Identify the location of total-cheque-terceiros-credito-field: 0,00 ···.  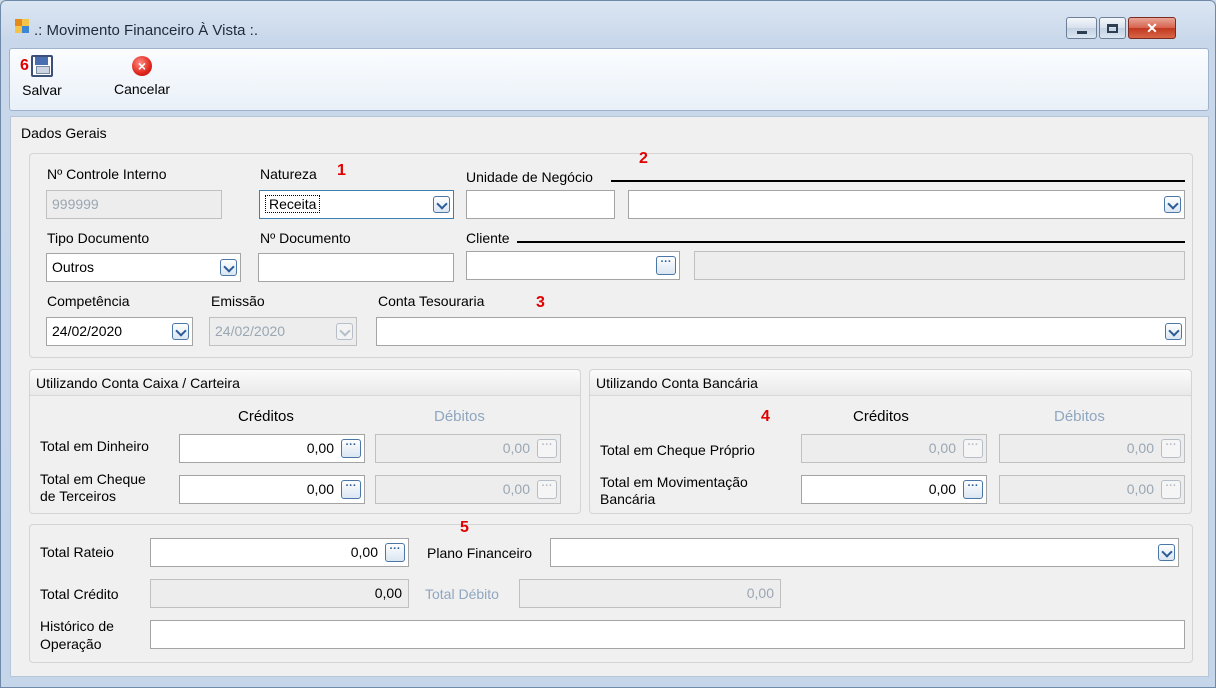
(272, 489).